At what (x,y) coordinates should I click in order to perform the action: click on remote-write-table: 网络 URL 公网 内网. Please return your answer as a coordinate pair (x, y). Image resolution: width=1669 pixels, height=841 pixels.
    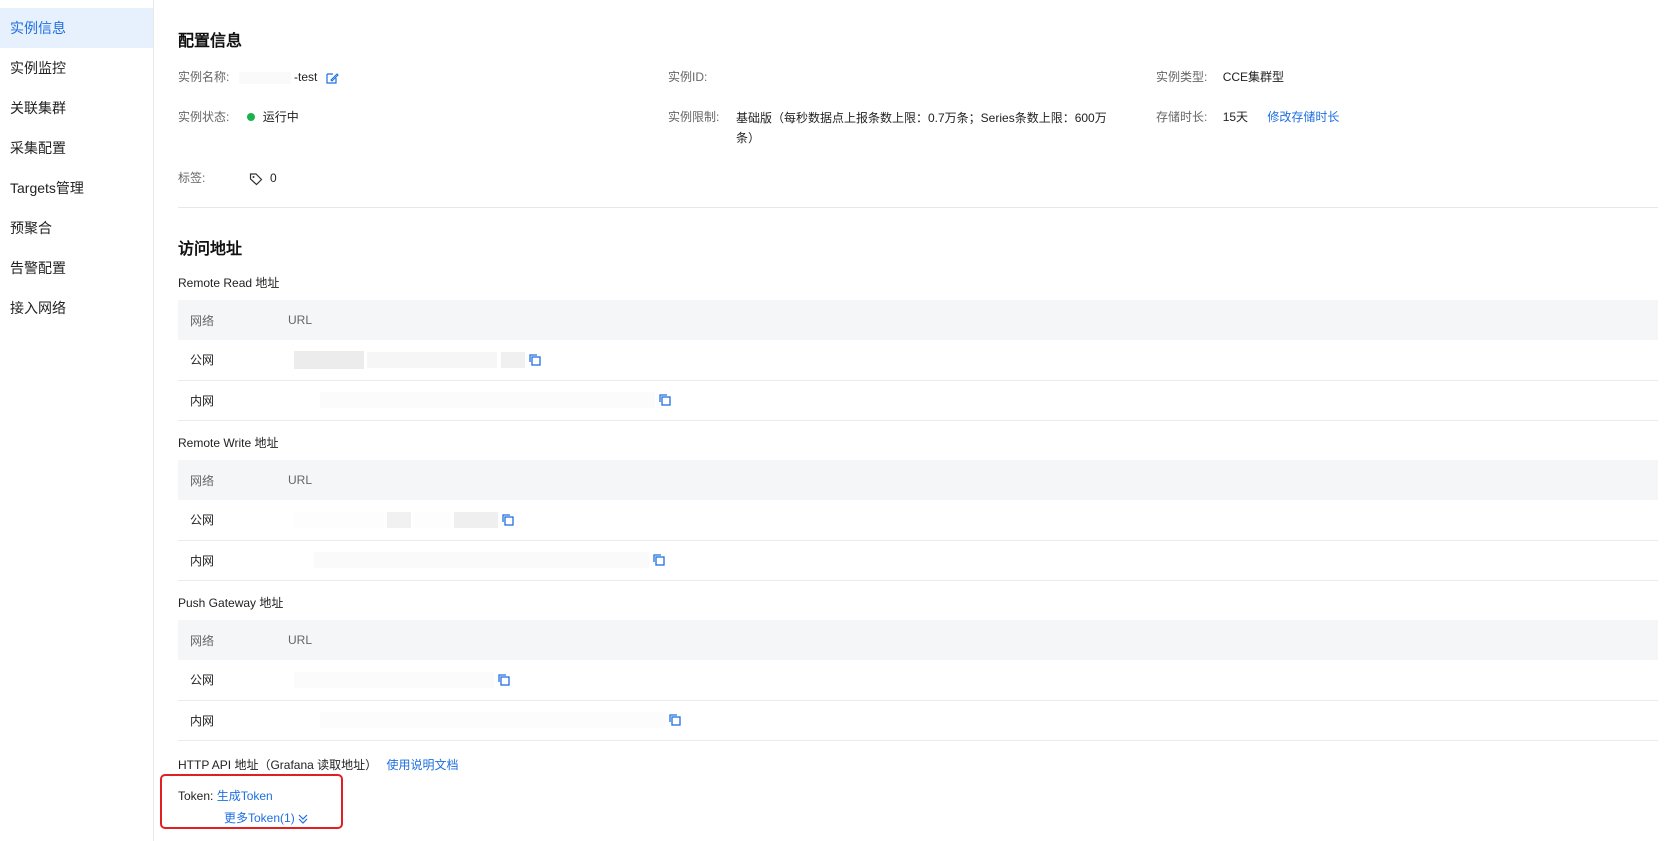
    Looking at the image, I should click on (918, 520).